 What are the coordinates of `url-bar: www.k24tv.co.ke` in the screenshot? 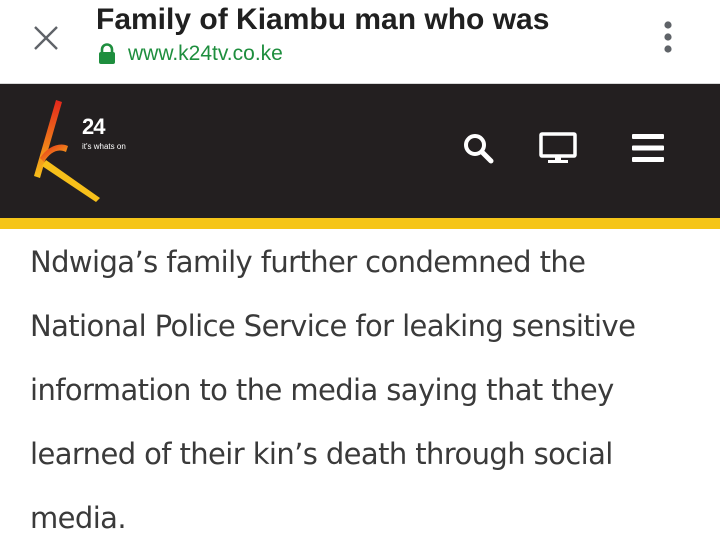 It's located at (190, 54).